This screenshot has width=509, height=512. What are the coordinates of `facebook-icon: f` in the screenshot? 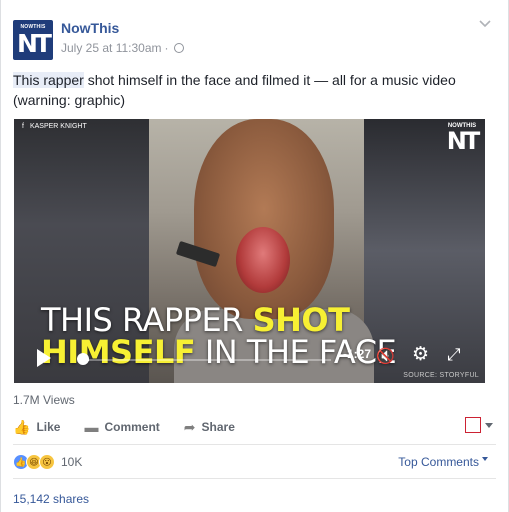 It's located at (23, 126).